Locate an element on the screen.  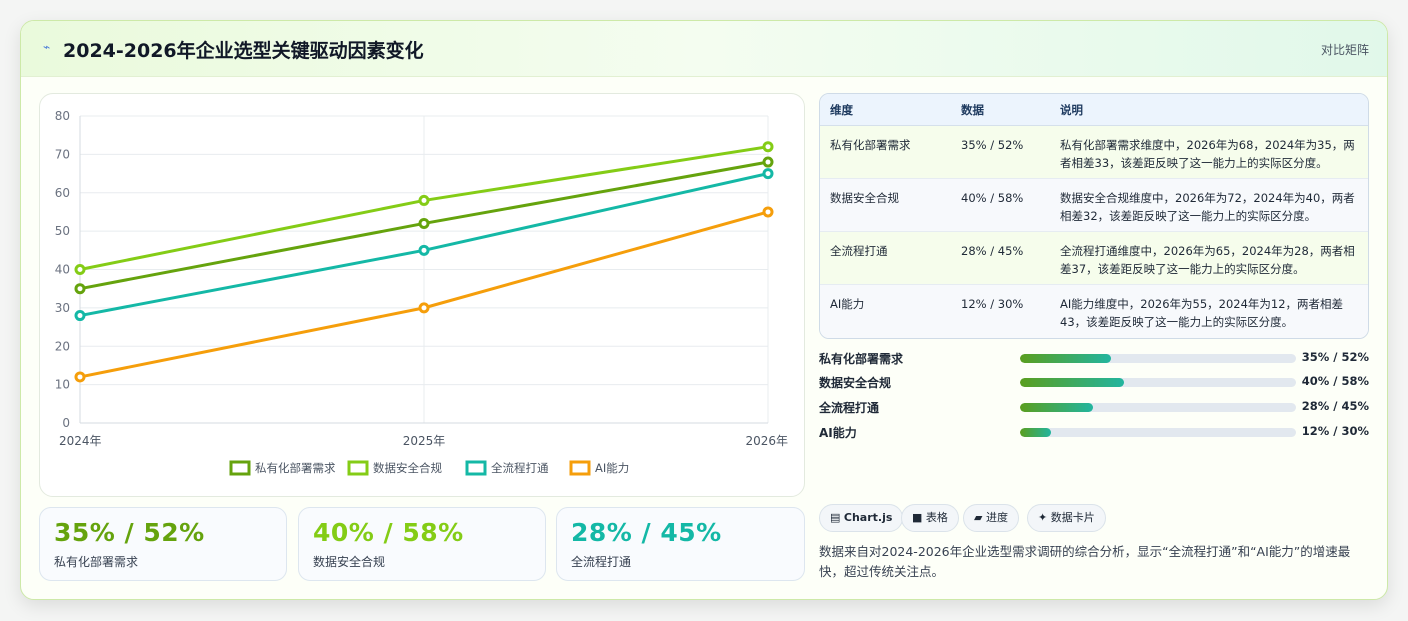
y-tick-label: 30 is located at coordinates (62, 308).